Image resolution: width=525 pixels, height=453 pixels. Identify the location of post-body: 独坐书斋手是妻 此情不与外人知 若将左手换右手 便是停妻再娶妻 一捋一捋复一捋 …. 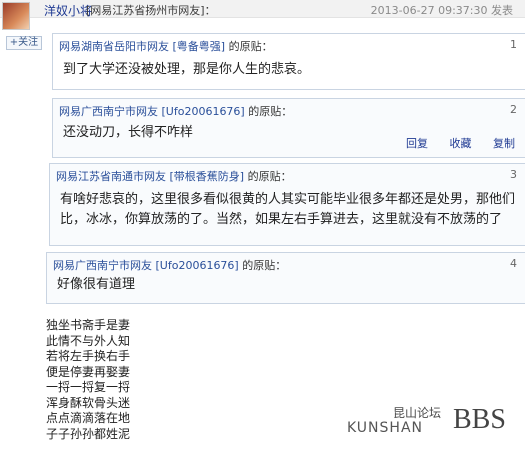
(88, 380).